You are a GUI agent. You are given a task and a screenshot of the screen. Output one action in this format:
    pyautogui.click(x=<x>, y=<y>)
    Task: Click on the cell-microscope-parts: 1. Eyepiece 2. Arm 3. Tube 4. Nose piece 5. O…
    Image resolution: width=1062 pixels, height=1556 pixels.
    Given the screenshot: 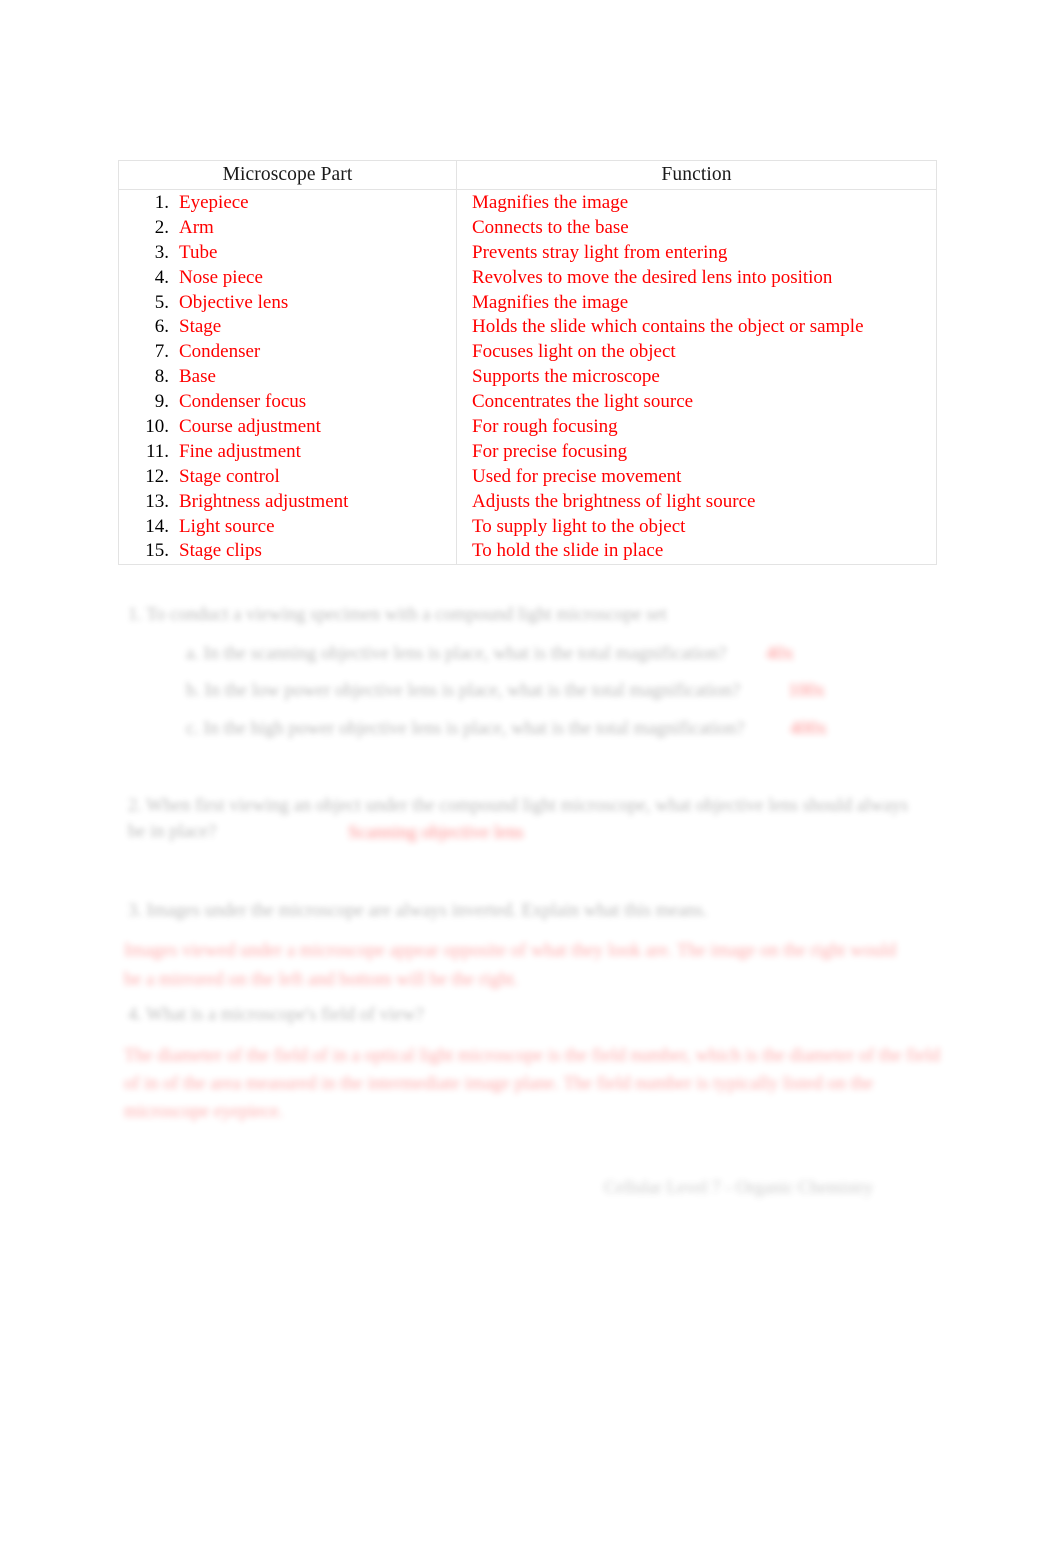 What is the action you would take?
    pyautogui.click(x=287, y=377)
    